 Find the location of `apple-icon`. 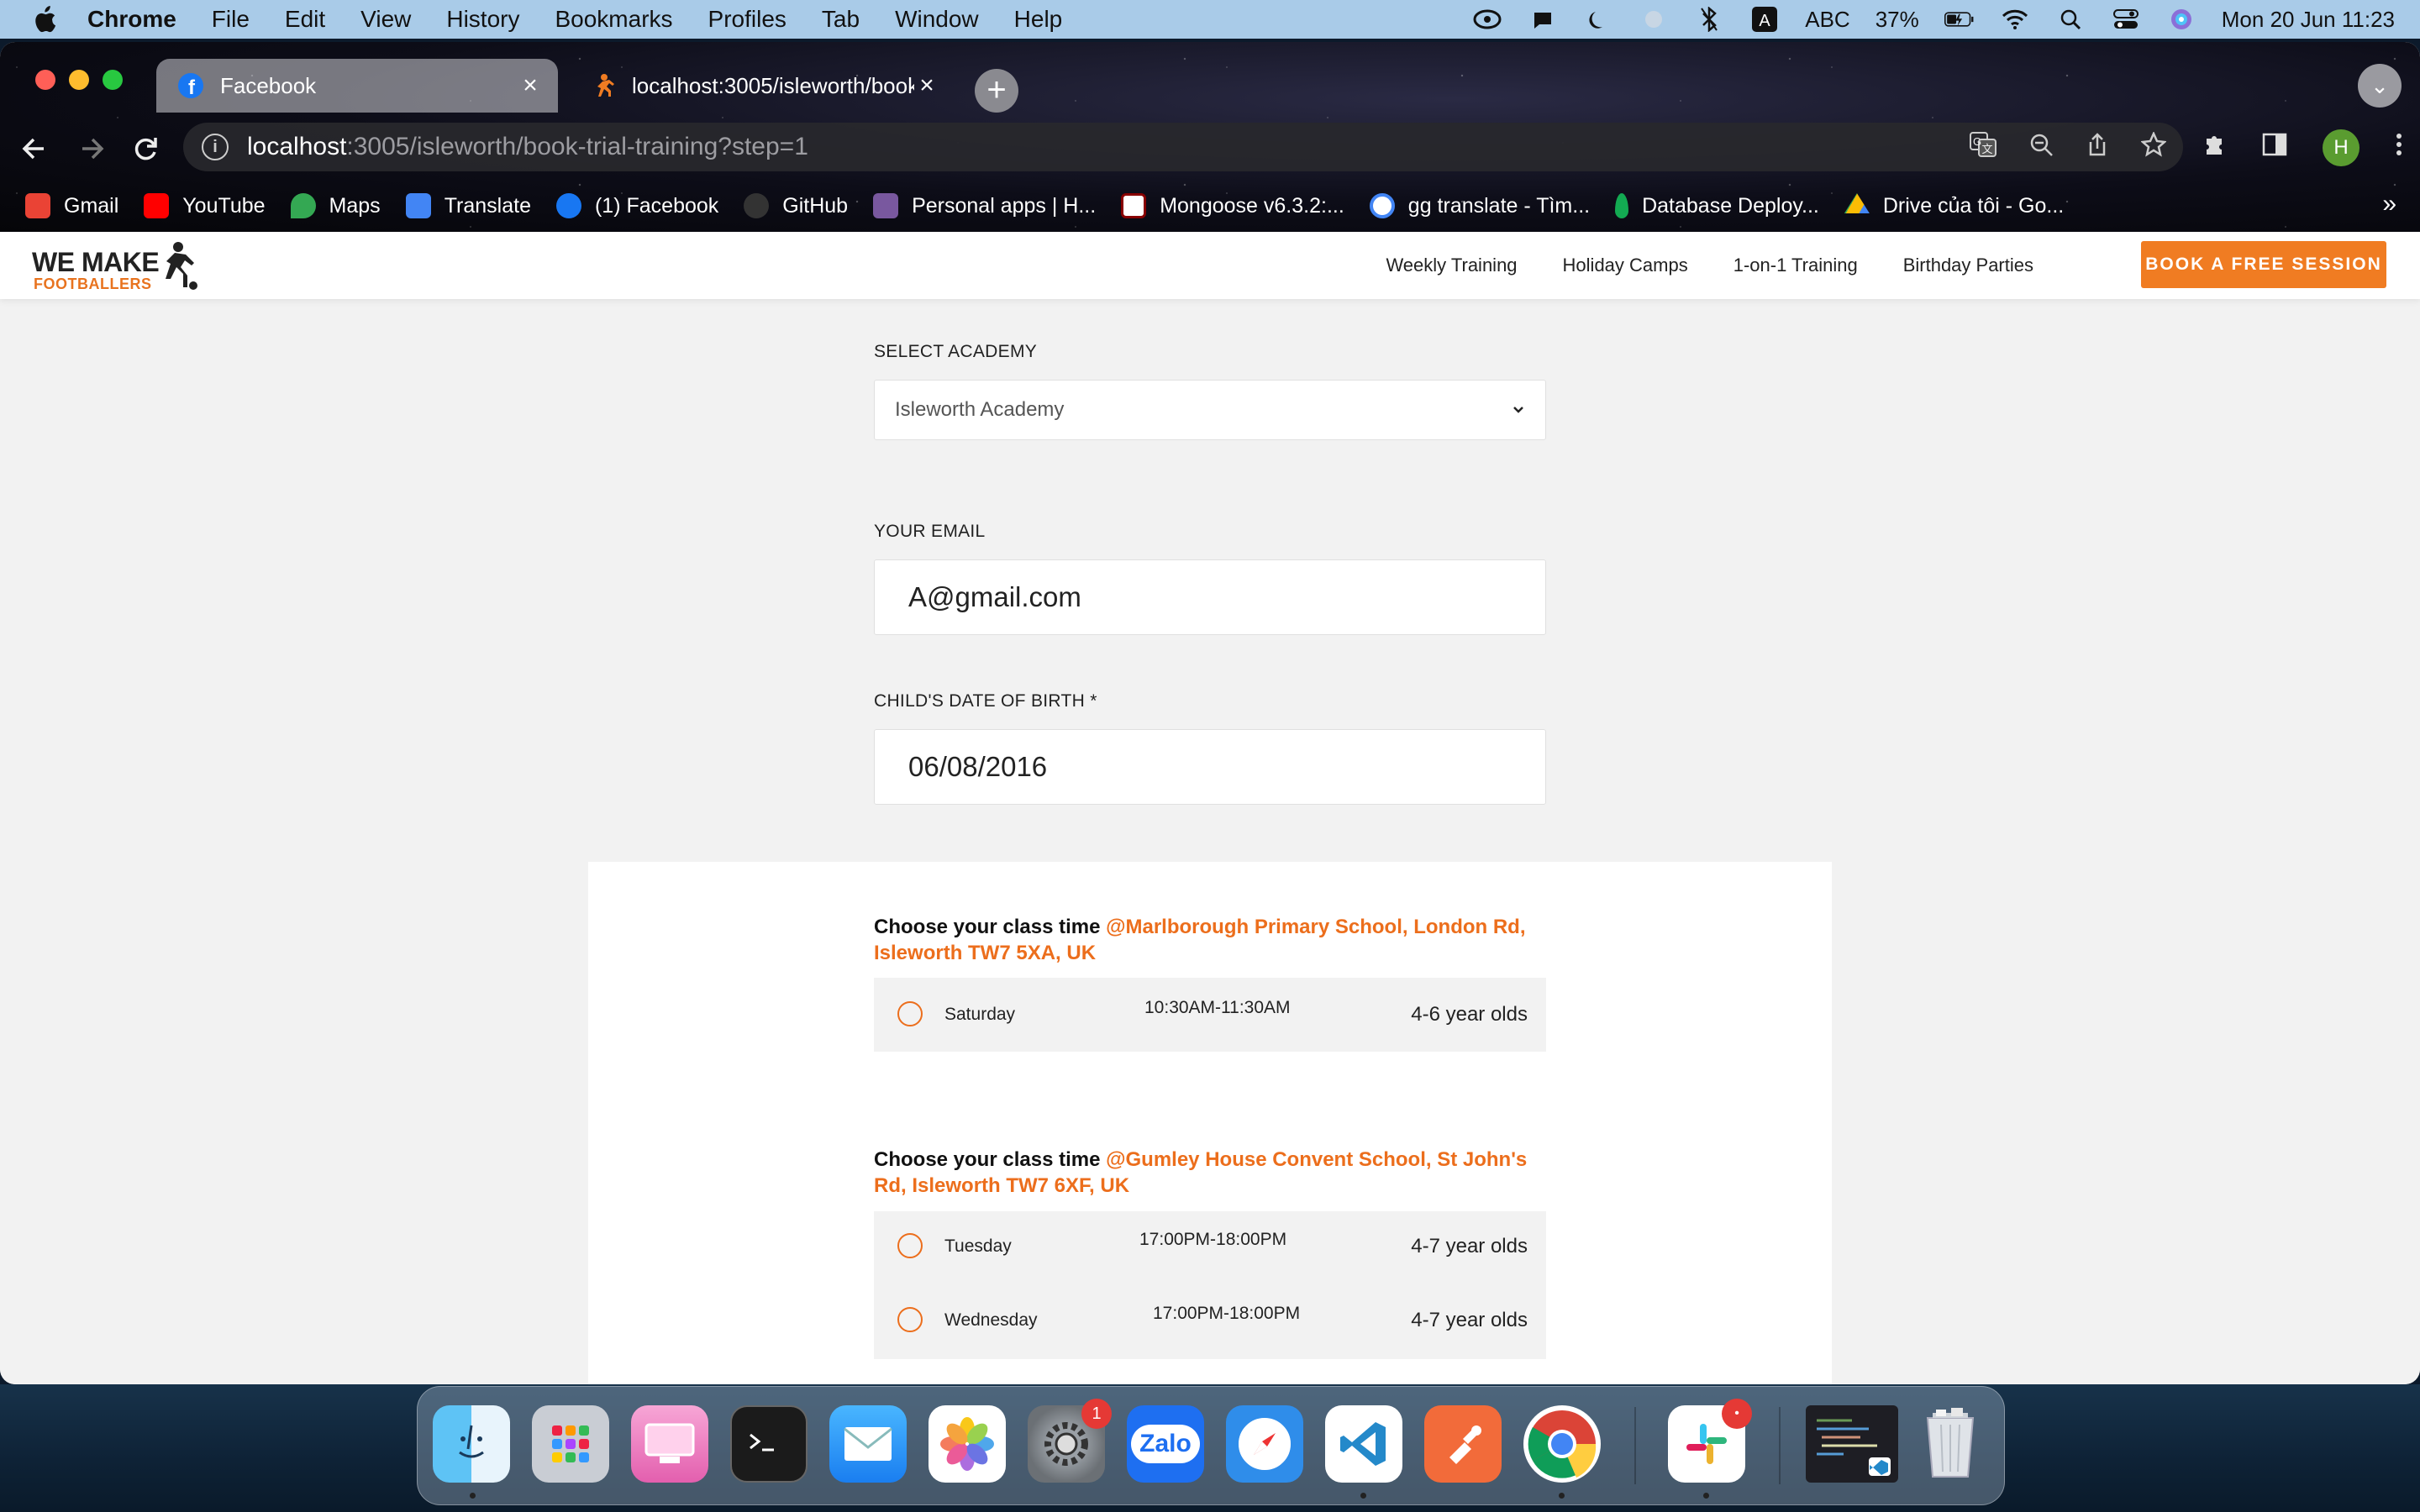

apple-icon is located at coordinates (44, 19).